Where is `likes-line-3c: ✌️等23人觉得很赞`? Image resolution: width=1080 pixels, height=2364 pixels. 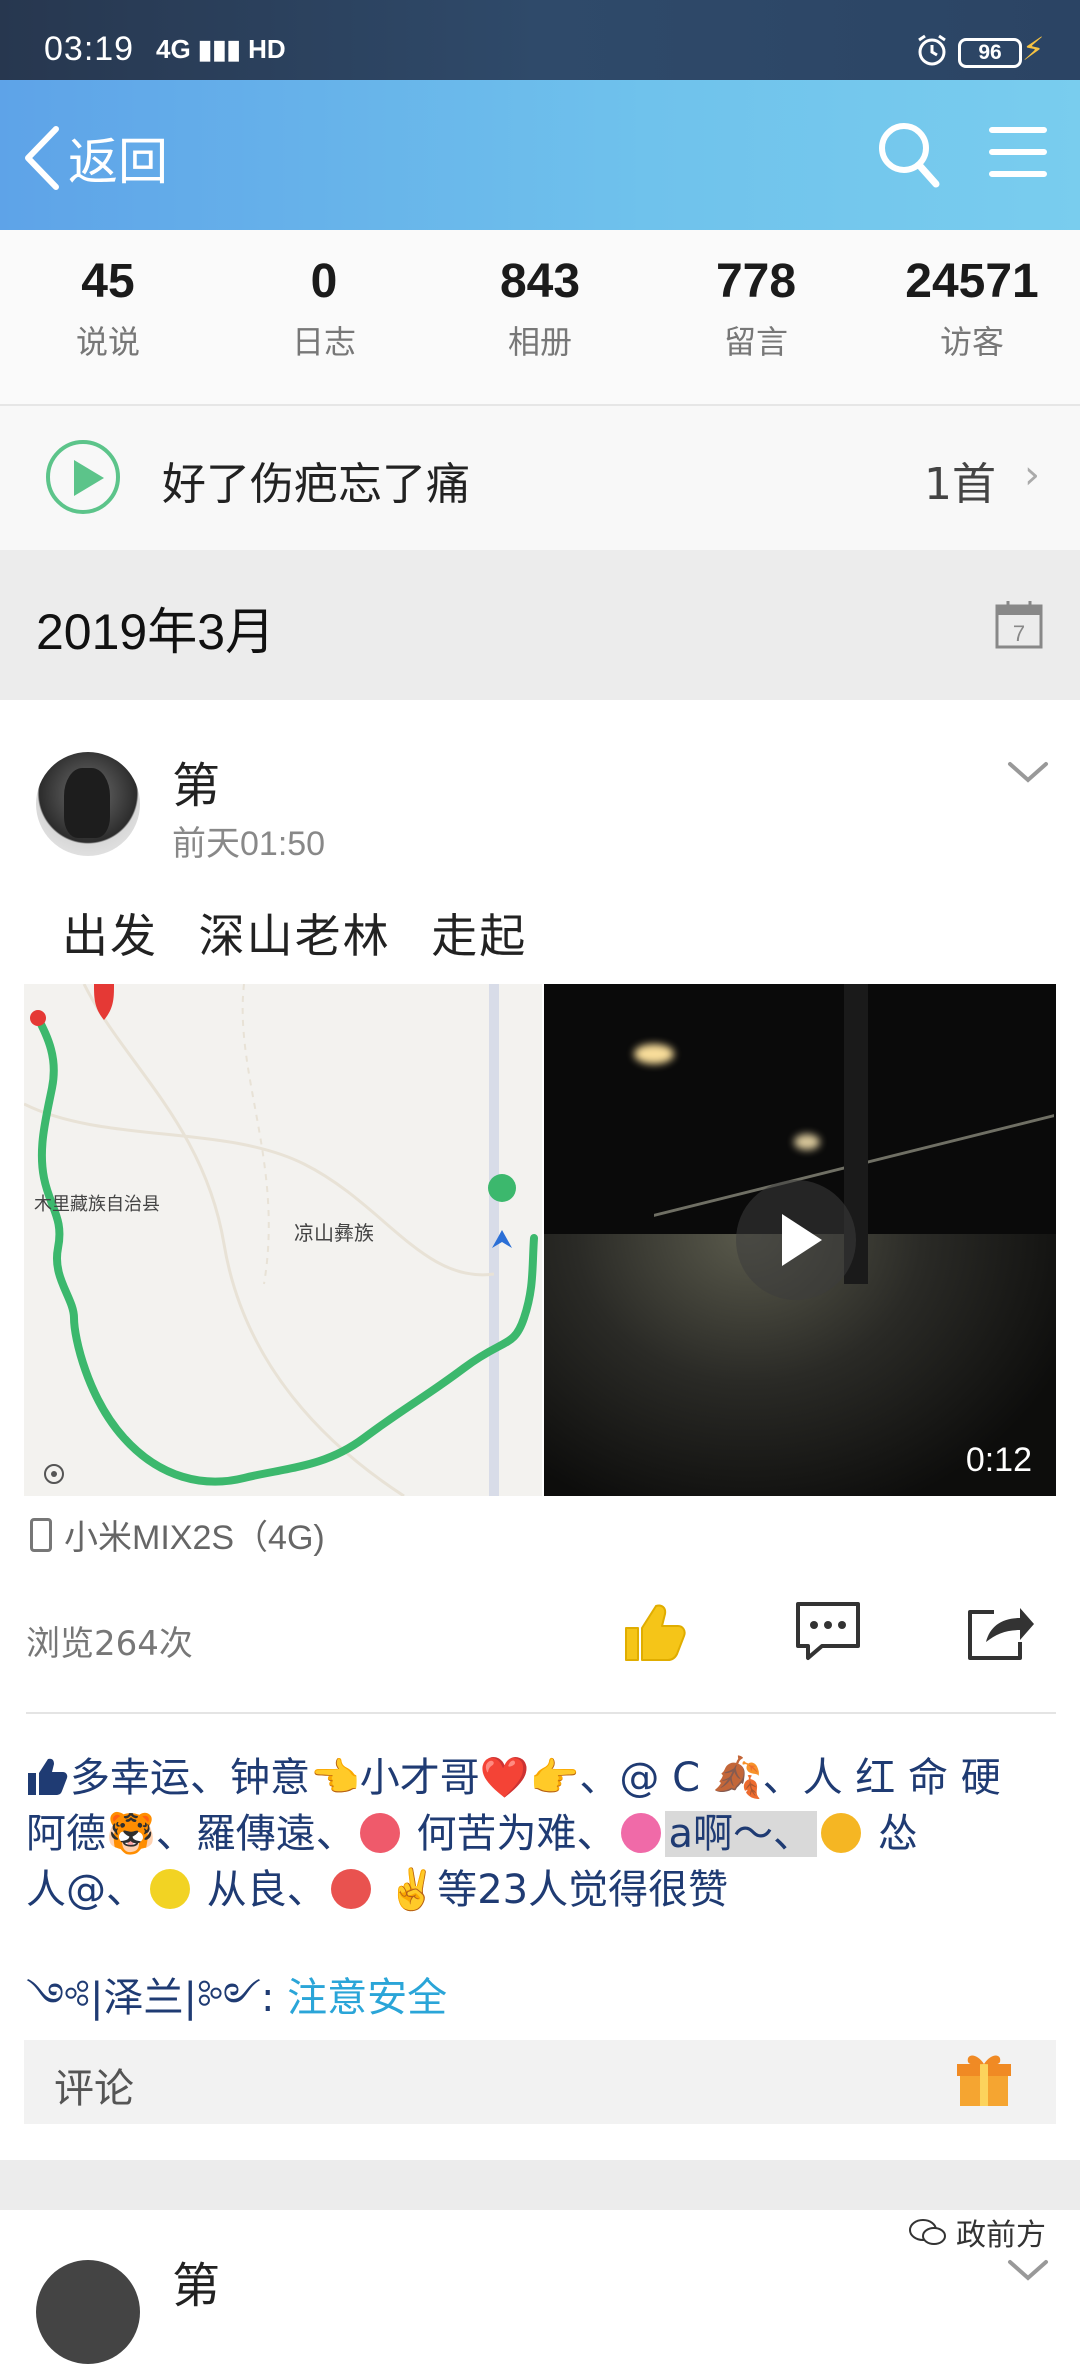 likes-line-3c: ✌️等23人觉得很赞 is located at coordinates (551, 1890).